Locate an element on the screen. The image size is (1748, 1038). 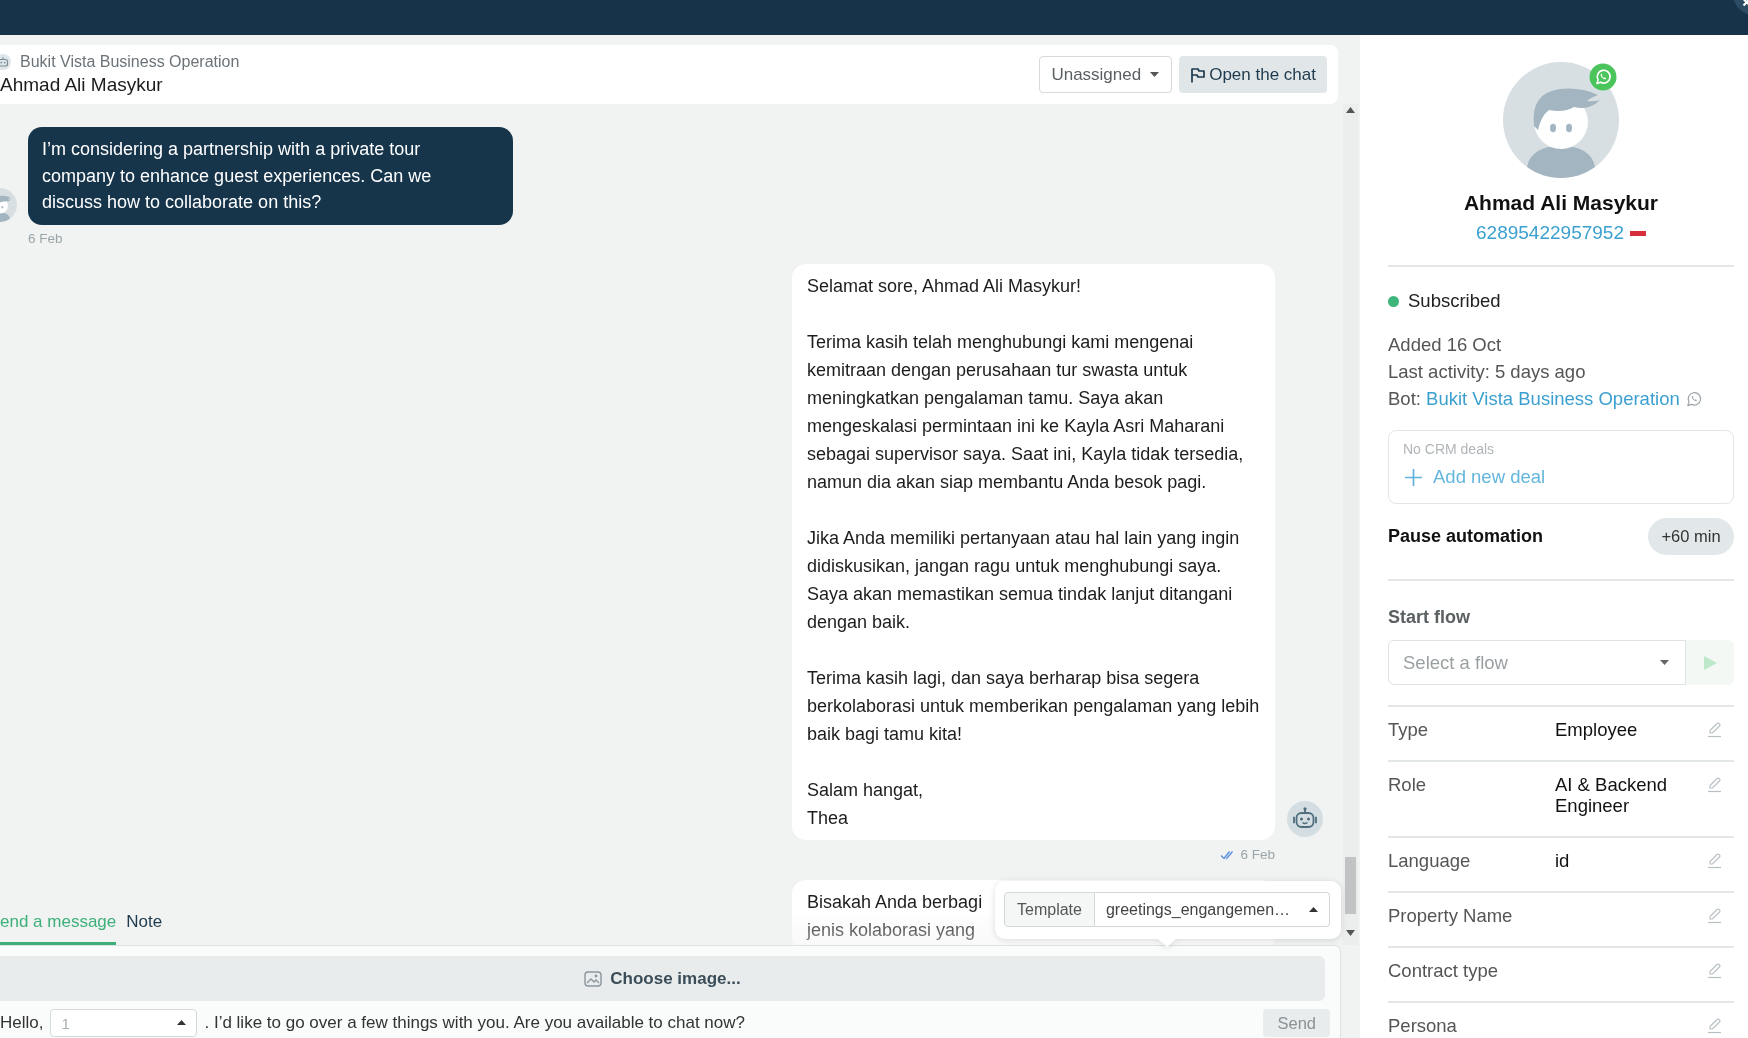
open-chat-button: Open the chat is located at coordinates (1253, 74).